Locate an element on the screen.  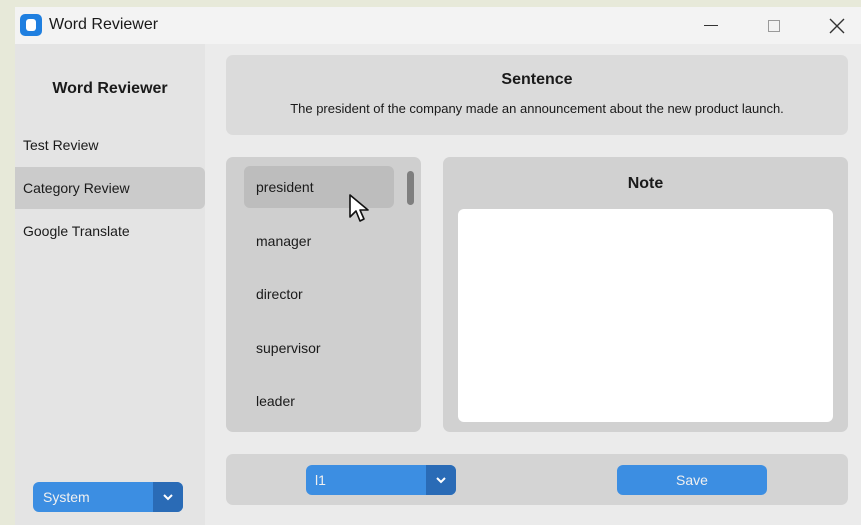
maximize-button is located at coordinates (774, 25).